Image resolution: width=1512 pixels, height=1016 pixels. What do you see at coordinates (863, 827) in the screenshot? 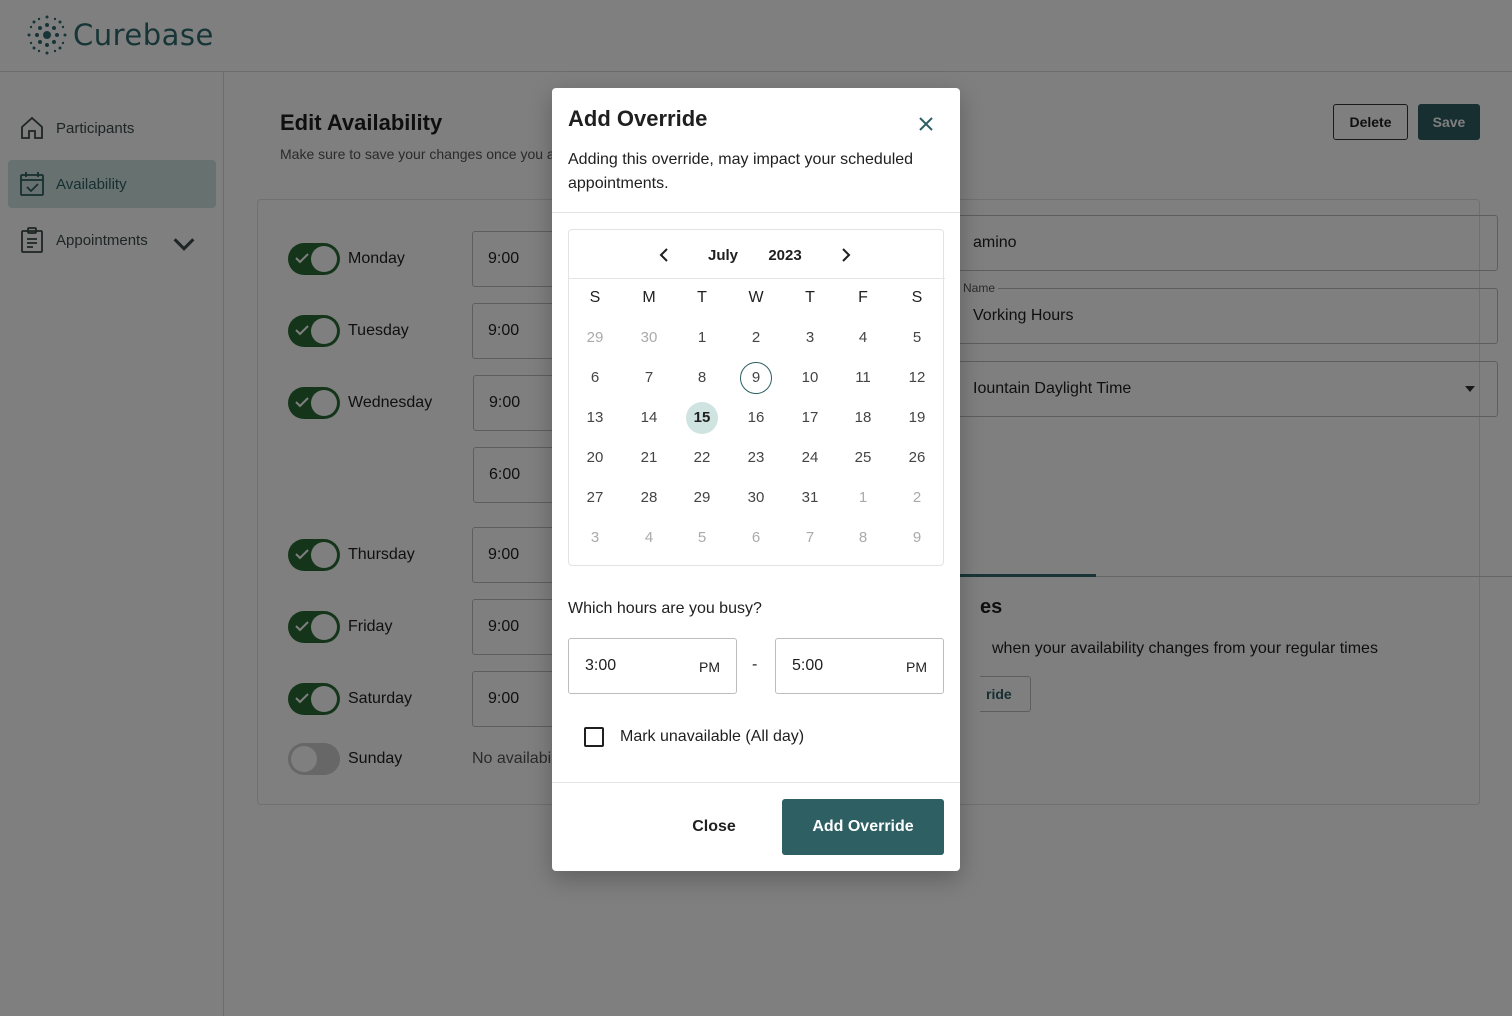
I see `add-override-button: Add Override` at bounding box center [863, 827].